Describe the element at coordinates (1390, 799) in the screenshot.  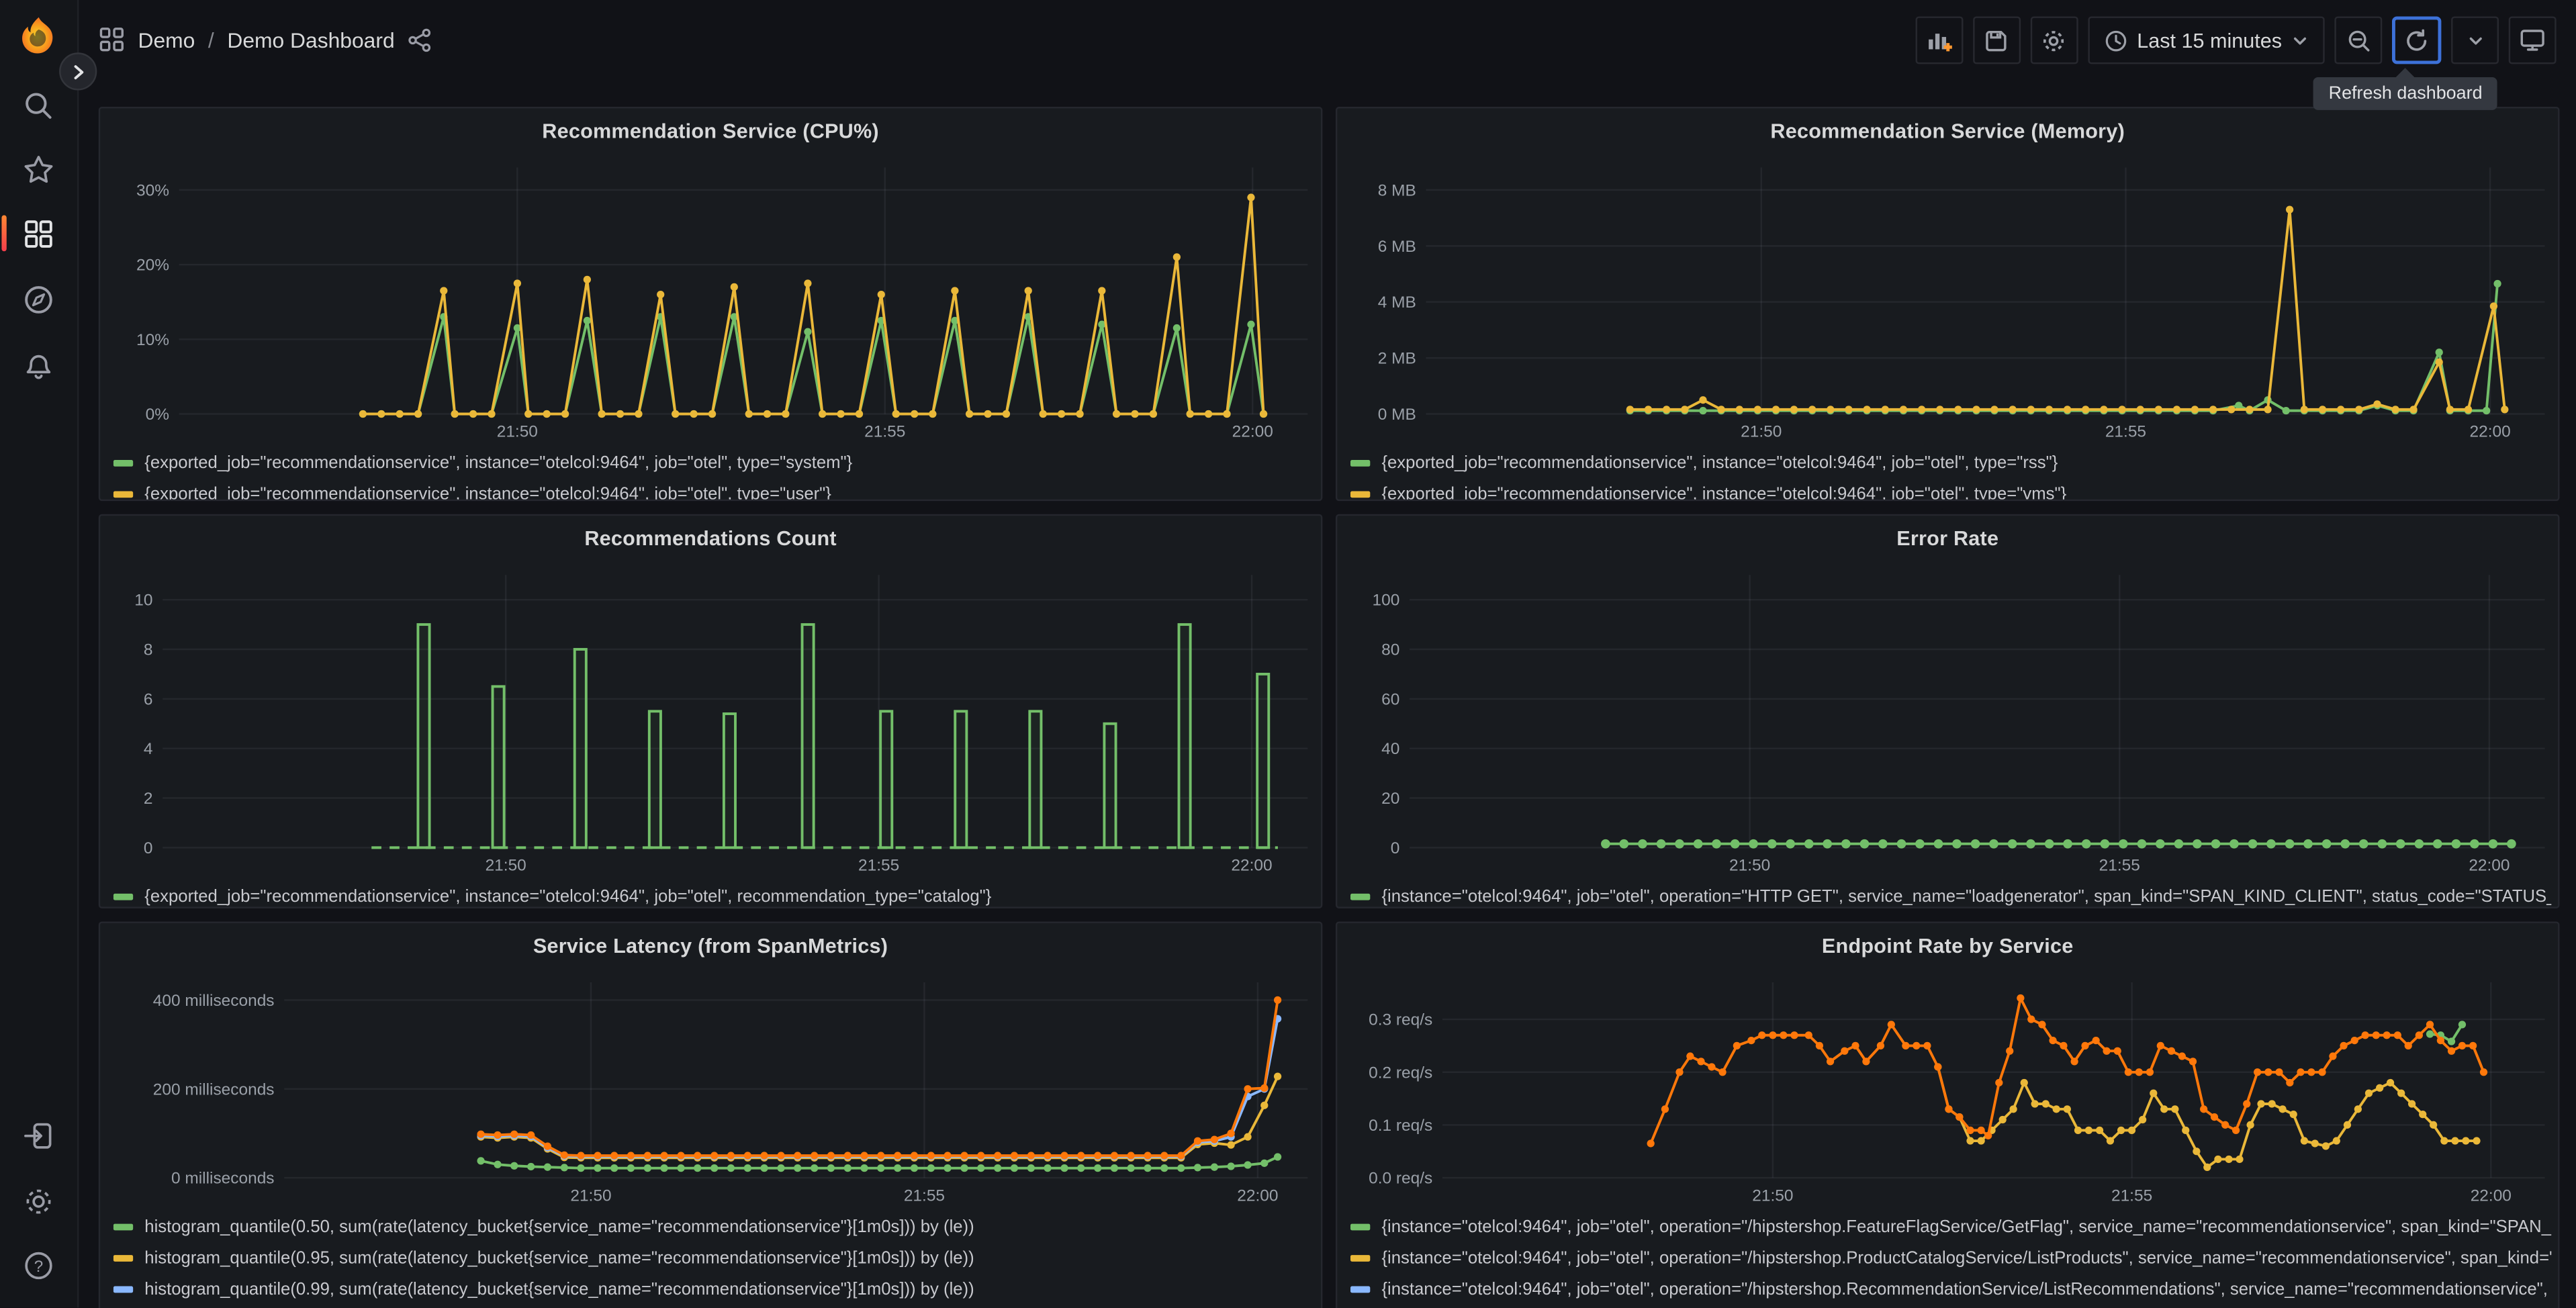
I see `y-tick-label: 20` at that location.